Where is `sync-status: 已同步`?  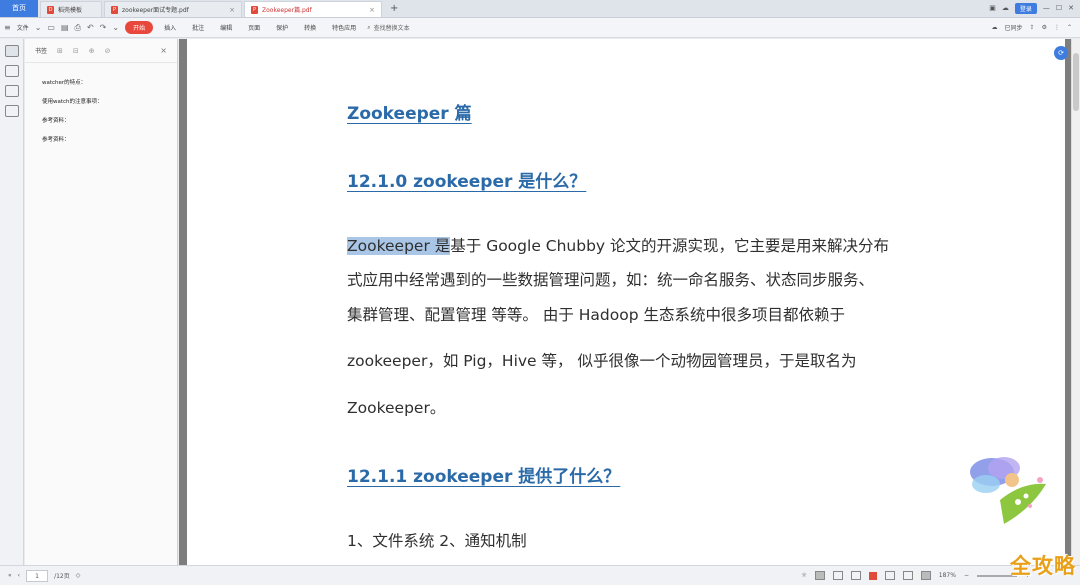 sync-status: 已同步 is located at coordinates (1014, 27).